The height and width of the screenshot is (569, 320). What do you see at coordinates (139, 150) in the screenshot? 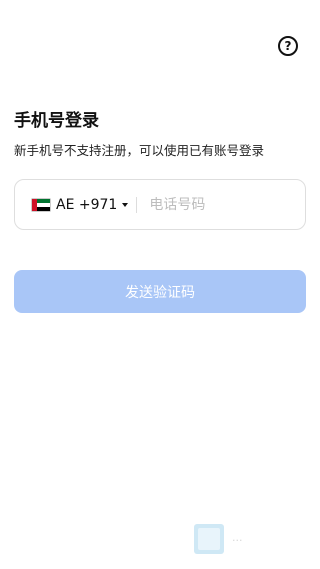
I see `page-subtitle: 新手机号不支持注册，可以使用已有账号登录` at bounding box center [139, 150].